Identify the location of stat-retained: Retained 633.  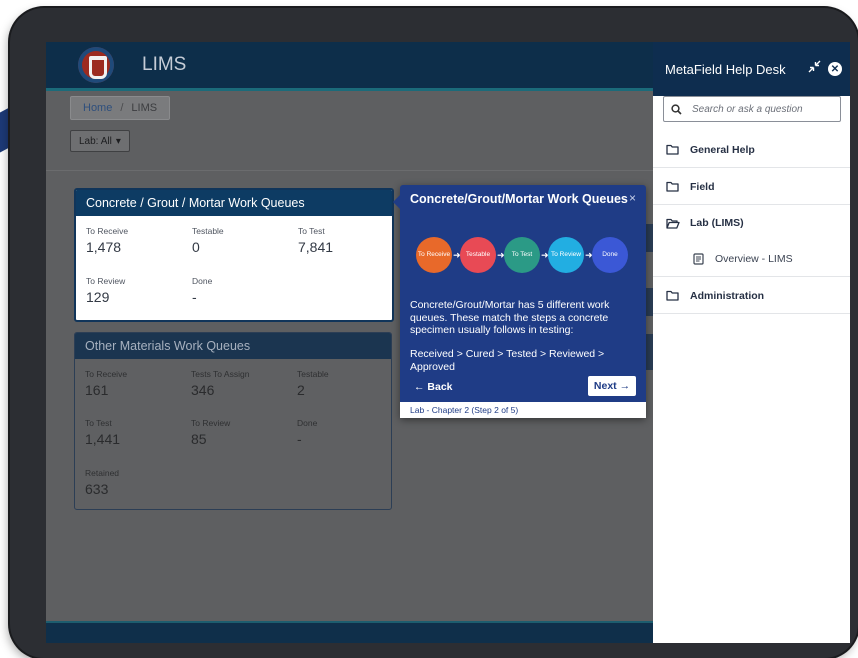
(102, 482).